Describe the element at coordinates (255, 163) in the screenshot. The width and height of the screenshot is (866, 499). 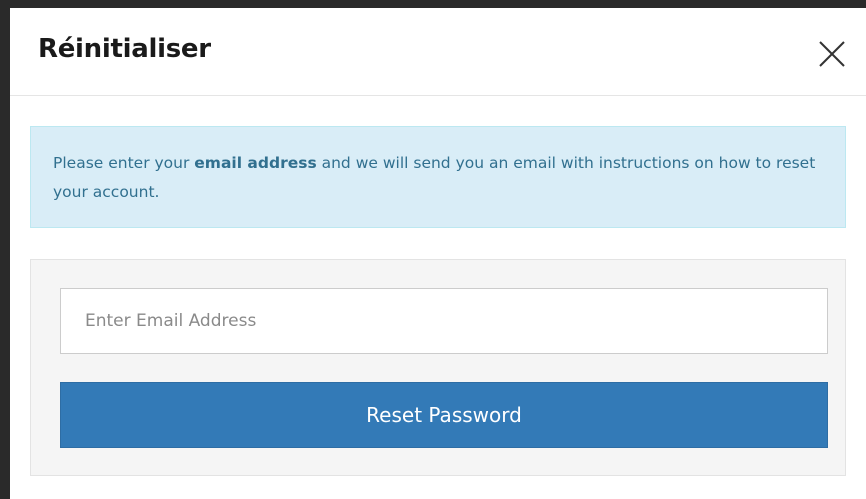
I see `alert-text-bold: email address` at that location.